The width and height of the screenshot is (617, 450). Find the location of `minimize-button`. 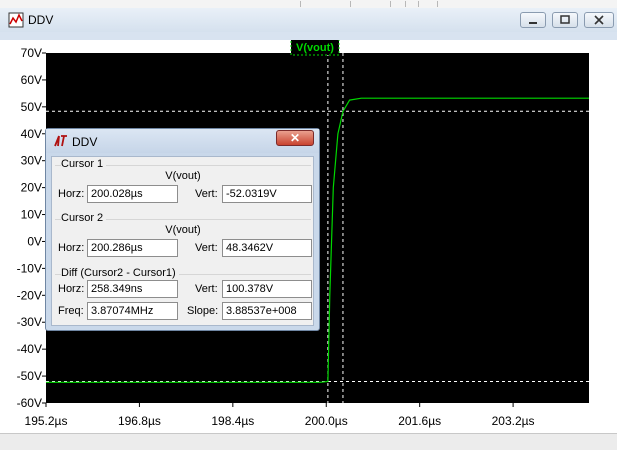

minimize-button is located at coordinates (533, 20).